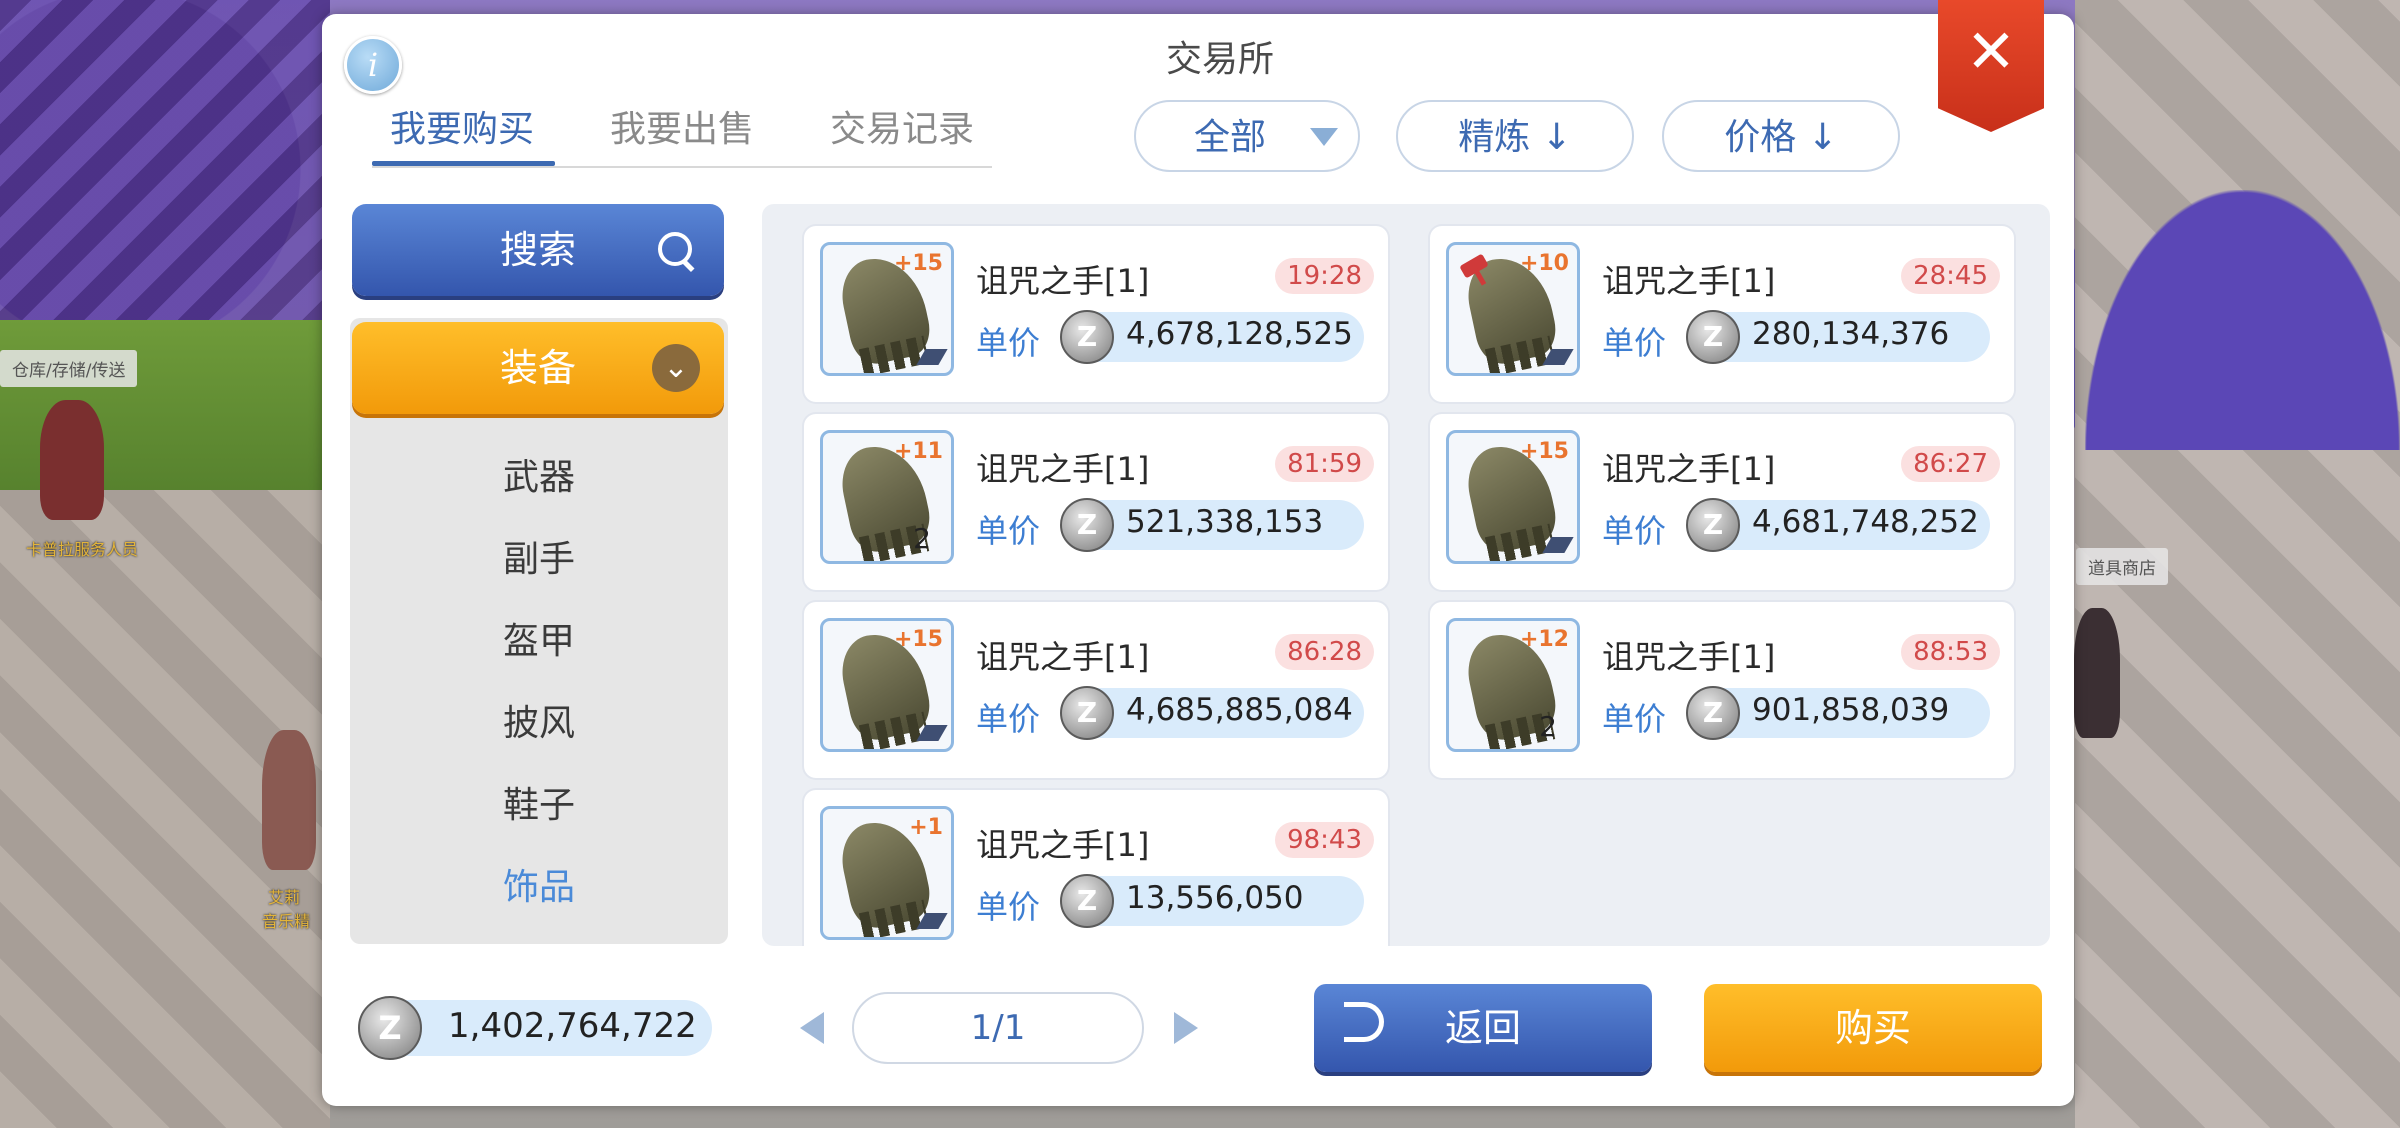 This screenshot has width=2400, height=1128. I want to click on listing-card: +12 2 诅咒之手[1] 88:53 单价 Z 901,858,039, so click(1722, 690).